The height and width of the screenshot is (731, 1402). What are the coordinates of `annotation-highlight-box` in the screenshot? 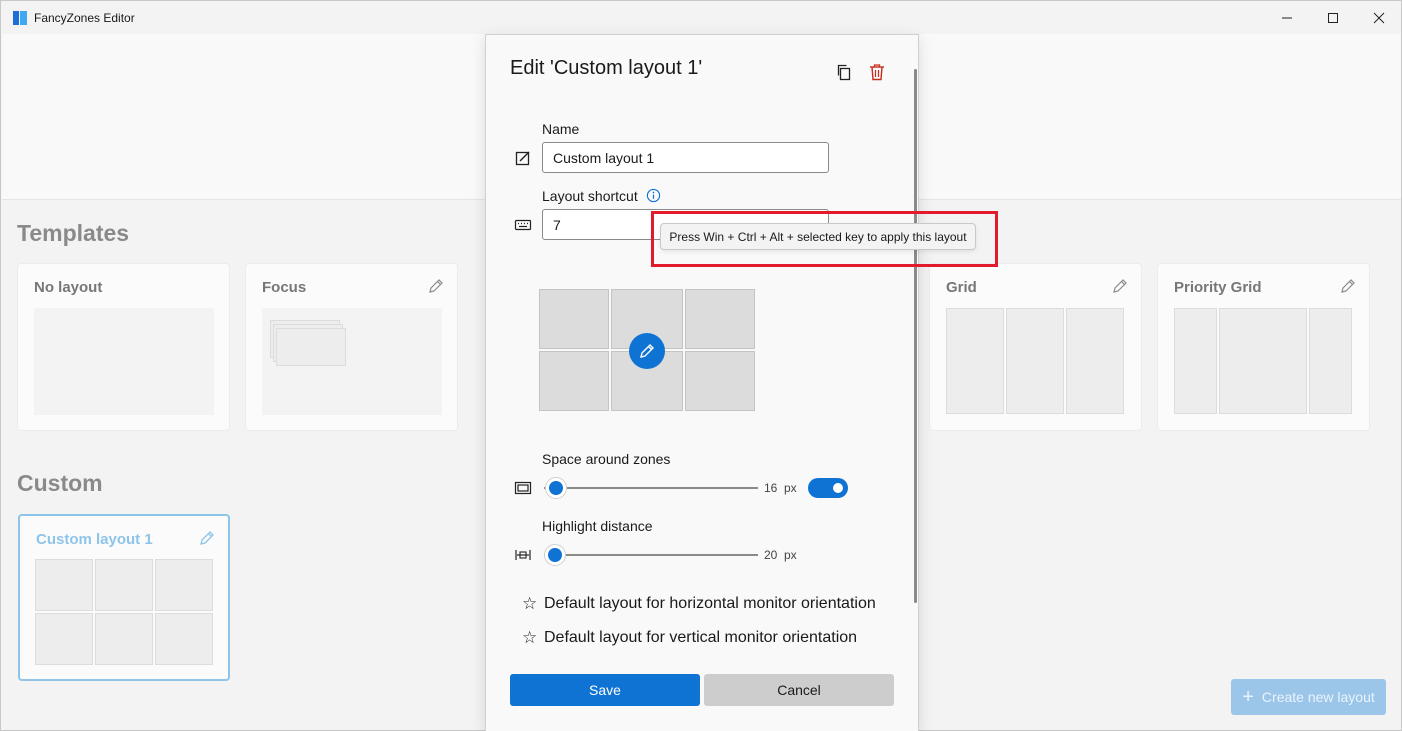 It's located at (824, 239).